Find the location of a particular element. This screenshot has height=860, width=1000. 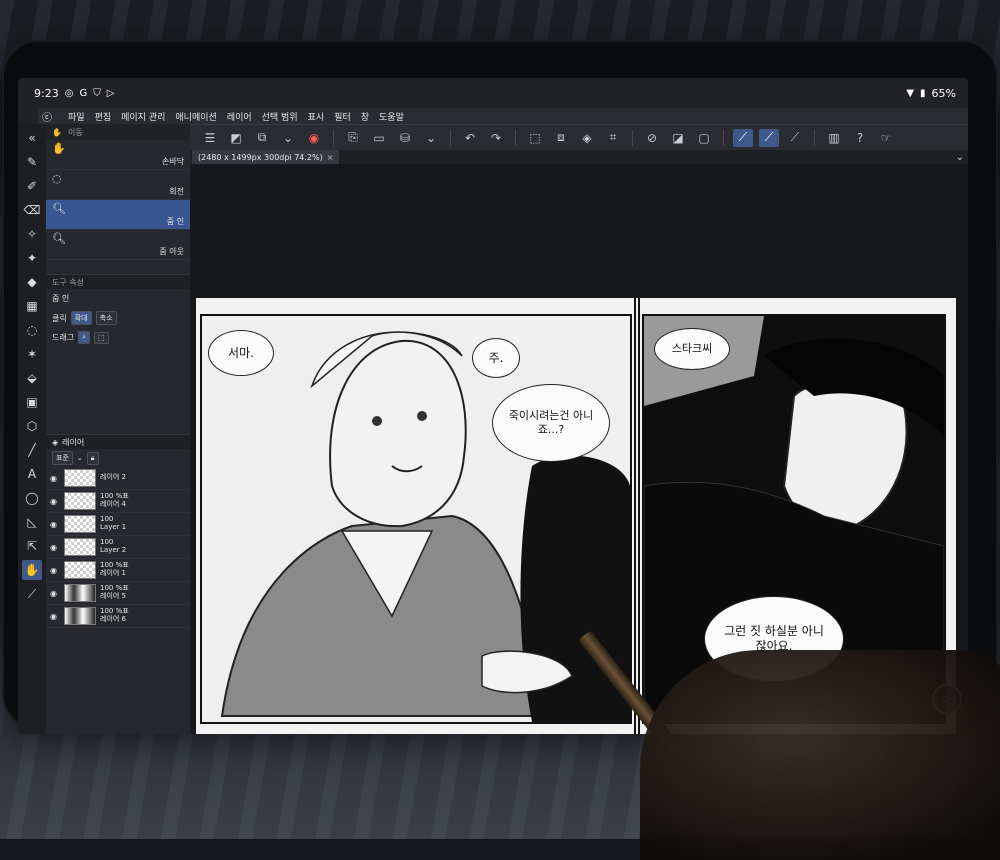

subtool-hand: ✋ 손바닥 is located at coordinates (118, 155).